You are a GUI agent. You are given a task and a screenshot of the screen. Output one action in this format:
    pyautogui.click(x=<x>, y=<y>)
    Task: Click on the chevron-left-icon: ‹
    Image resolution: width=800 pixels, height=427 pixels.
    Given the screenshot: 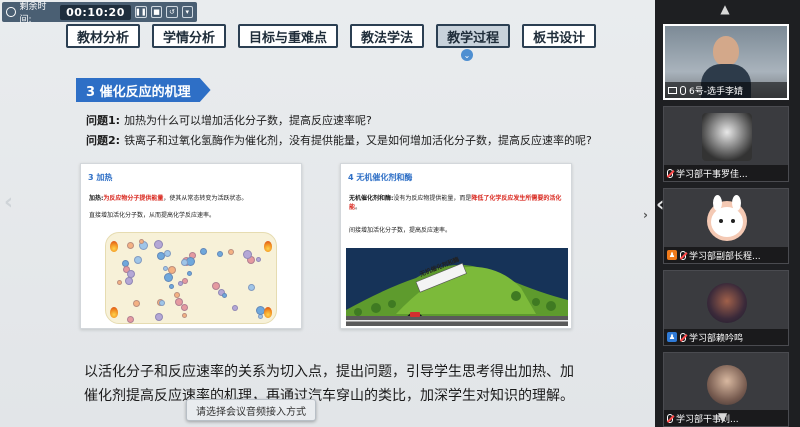 What is the action you would take?
    pyautogui.click(x=8, y=202)
    